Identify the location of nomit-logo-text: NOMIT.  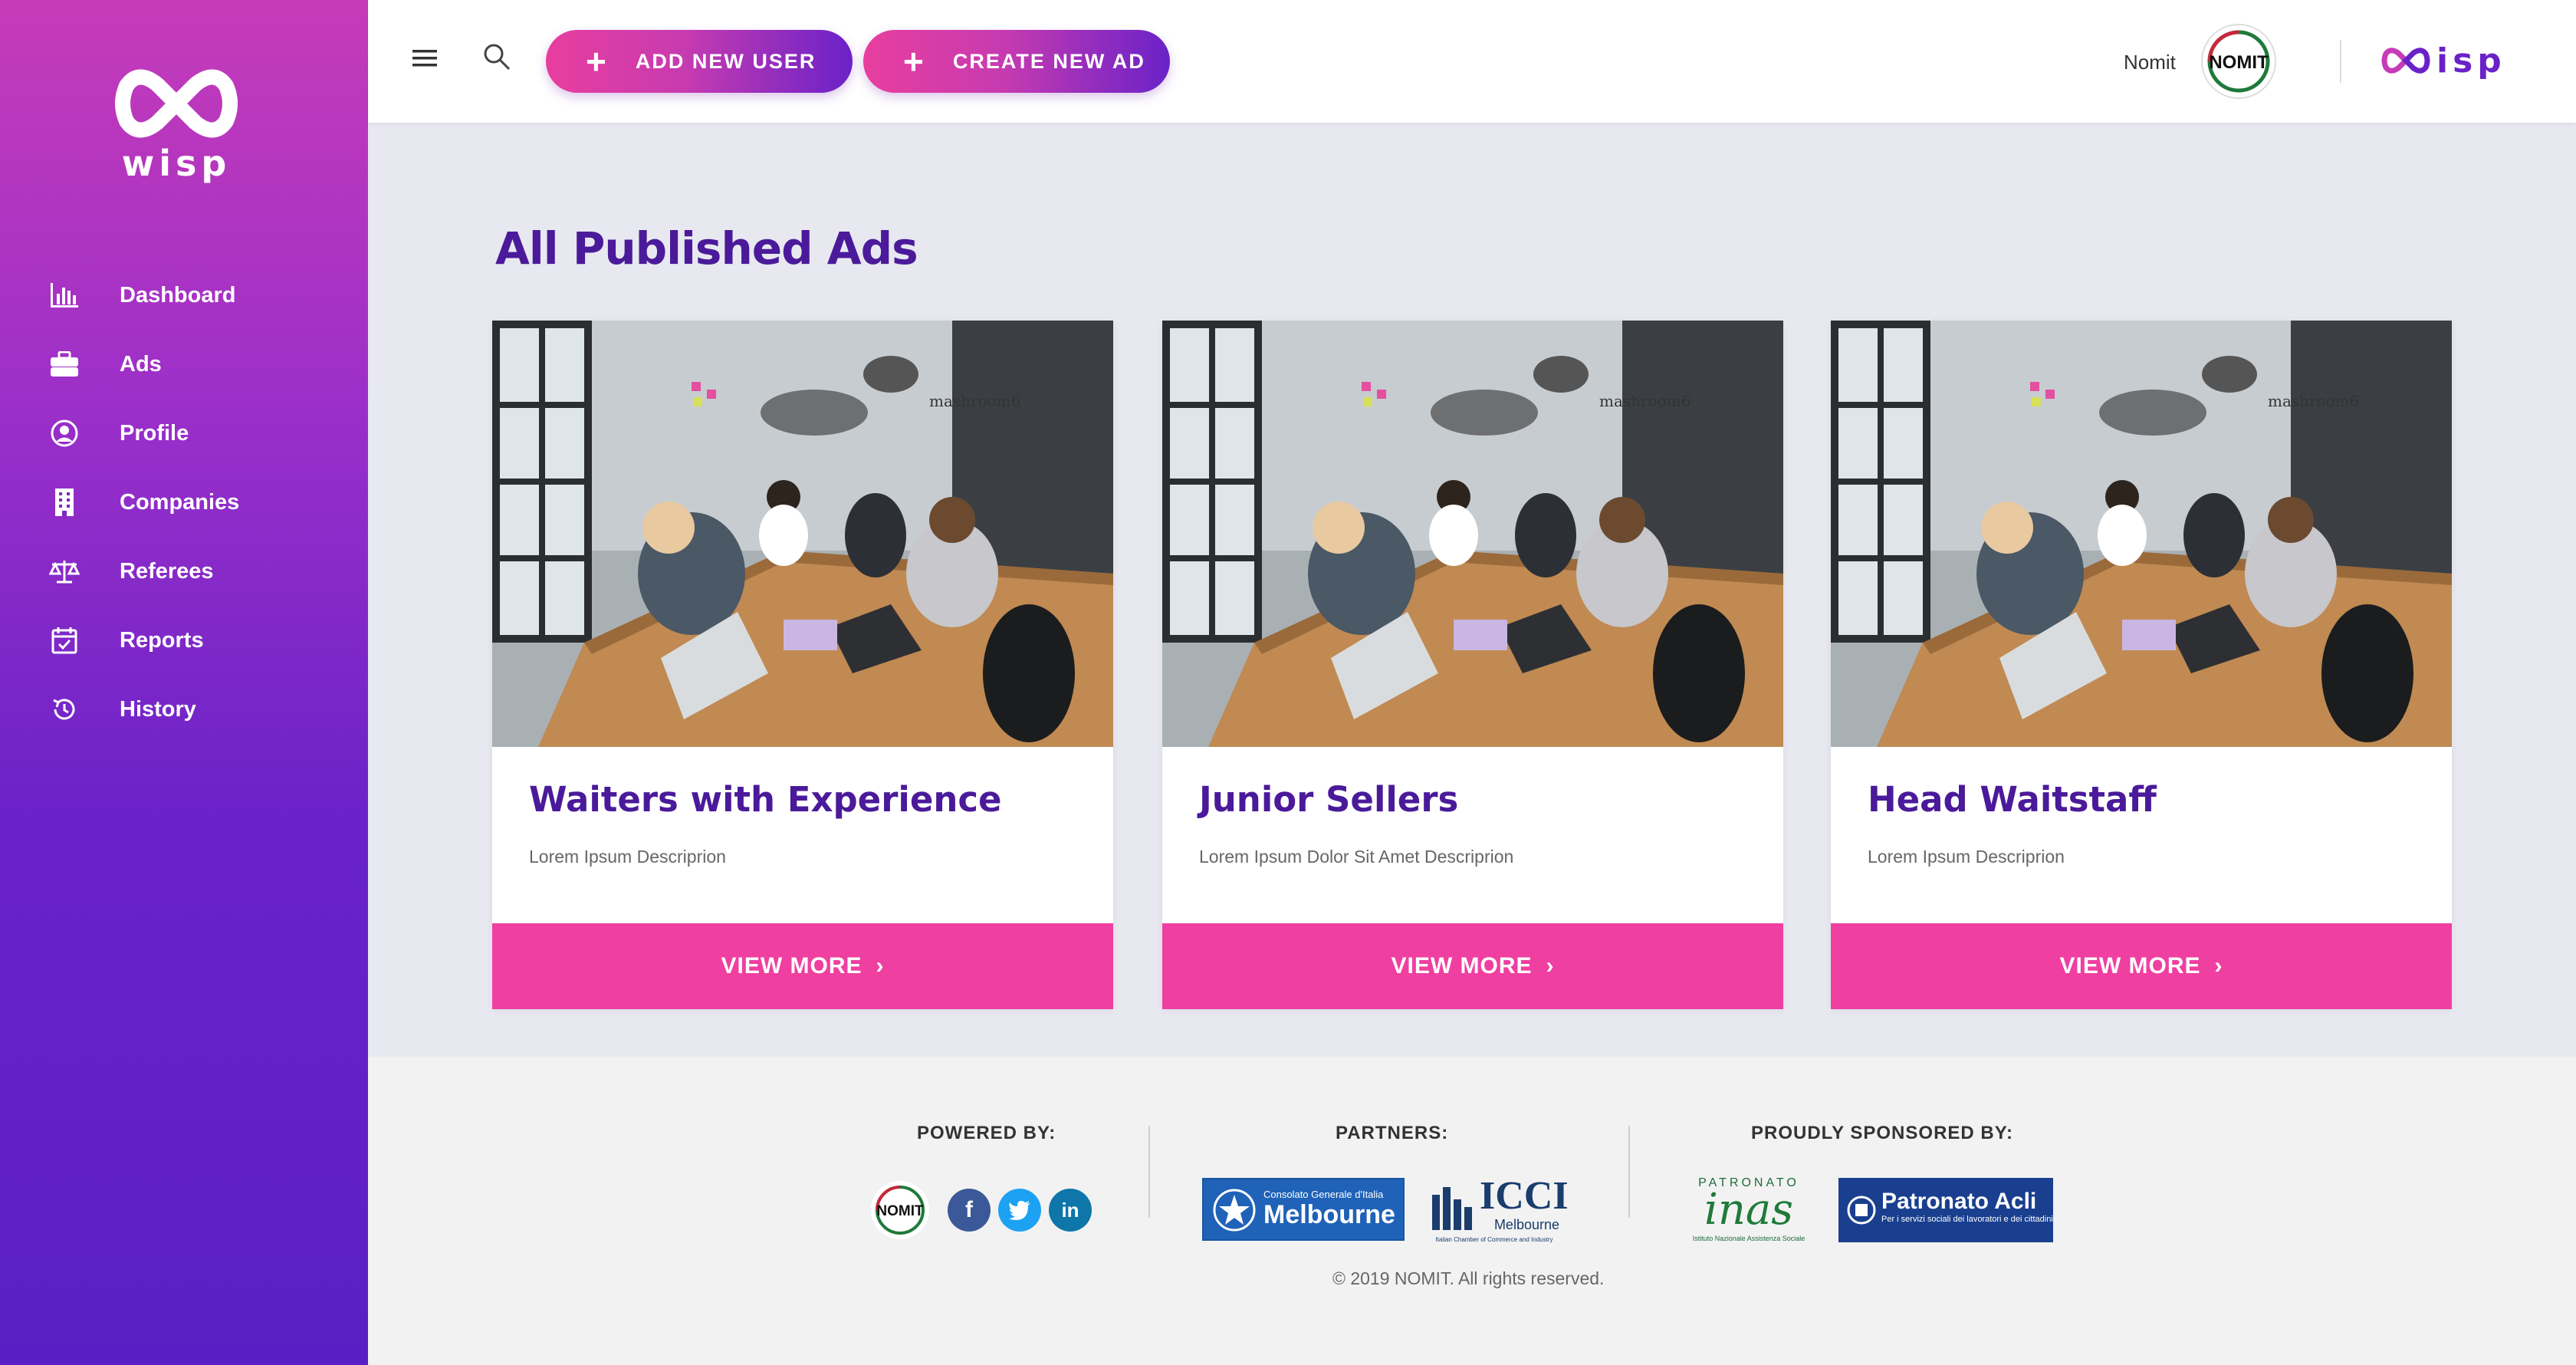
(900, 1211).